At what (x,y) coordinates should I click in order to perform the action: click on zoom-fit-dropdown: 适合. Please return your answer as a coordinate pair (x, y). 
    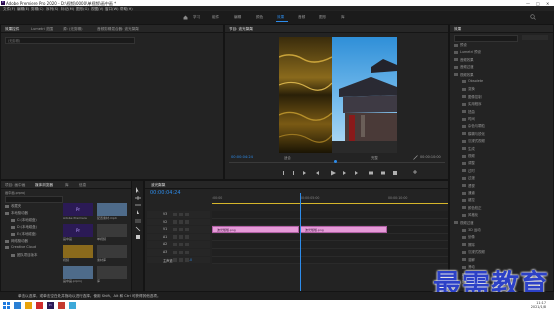
    Looking at the image, I should click on (287, 157).